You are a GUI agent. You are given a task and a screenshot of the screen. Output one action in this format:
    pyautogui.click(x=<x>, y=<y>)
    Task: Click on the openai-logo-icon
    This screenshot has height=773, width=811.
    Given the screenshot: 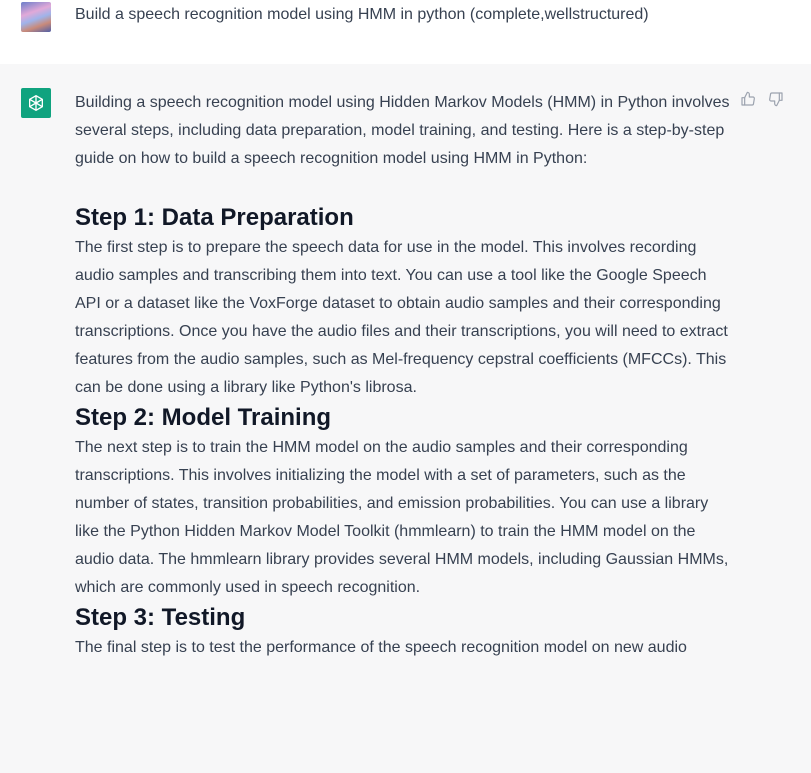 What is the action you would take?
    pyautogui.click(x=36, y=103)
    